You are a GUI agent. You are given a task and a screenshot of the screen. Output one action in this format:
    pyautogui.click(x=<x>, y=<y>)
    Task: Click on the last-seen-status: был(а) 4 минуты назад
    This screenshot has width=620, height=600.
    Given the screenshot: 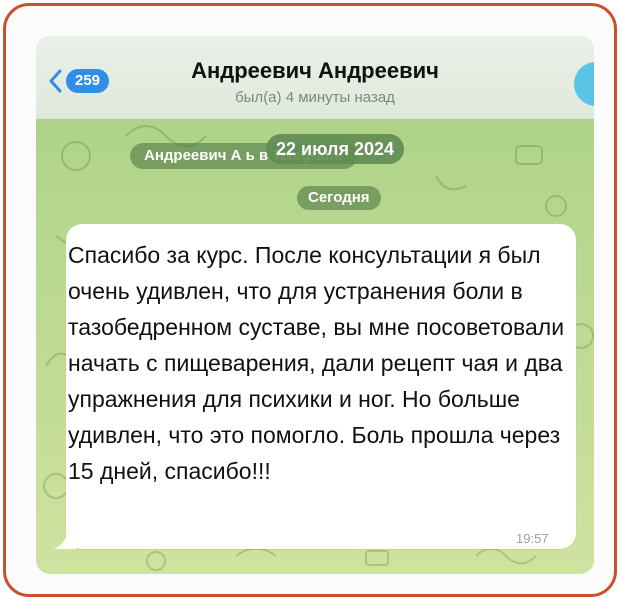 What is the action you would take?
    pyautogui.click(x=315, y=97)
    